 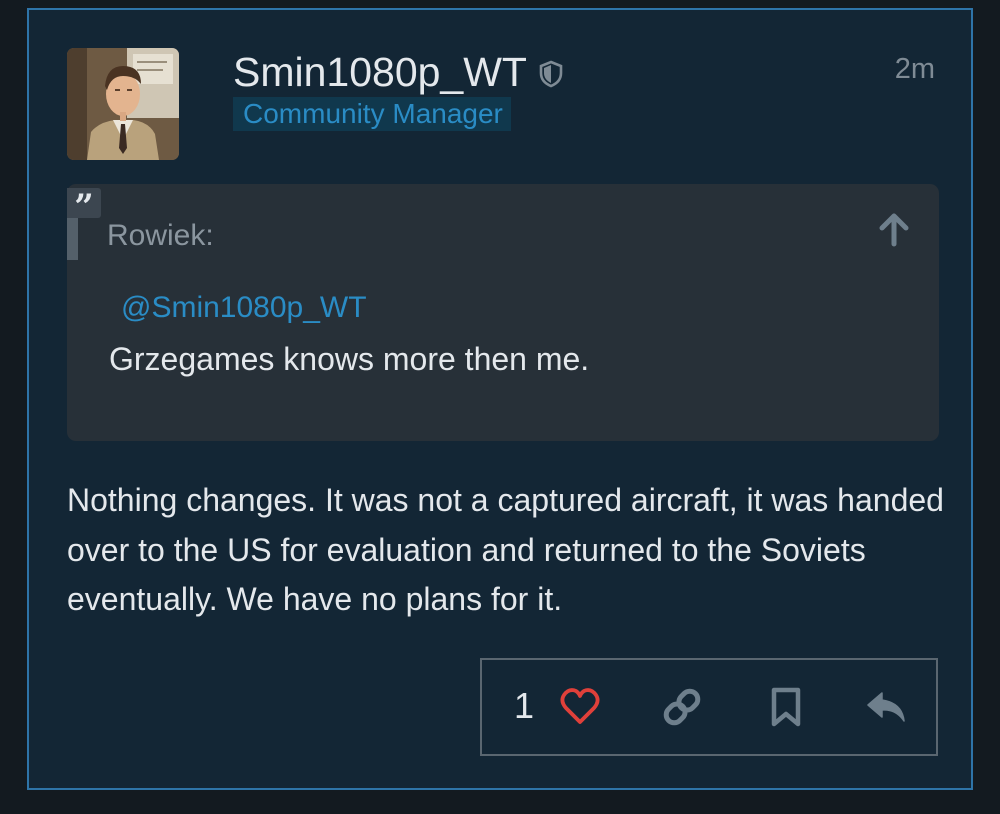 What do you see at coordinates (915, 69) in the screenshot?
I see `post-timestamp: 2m` at bounding box center [915, 69].